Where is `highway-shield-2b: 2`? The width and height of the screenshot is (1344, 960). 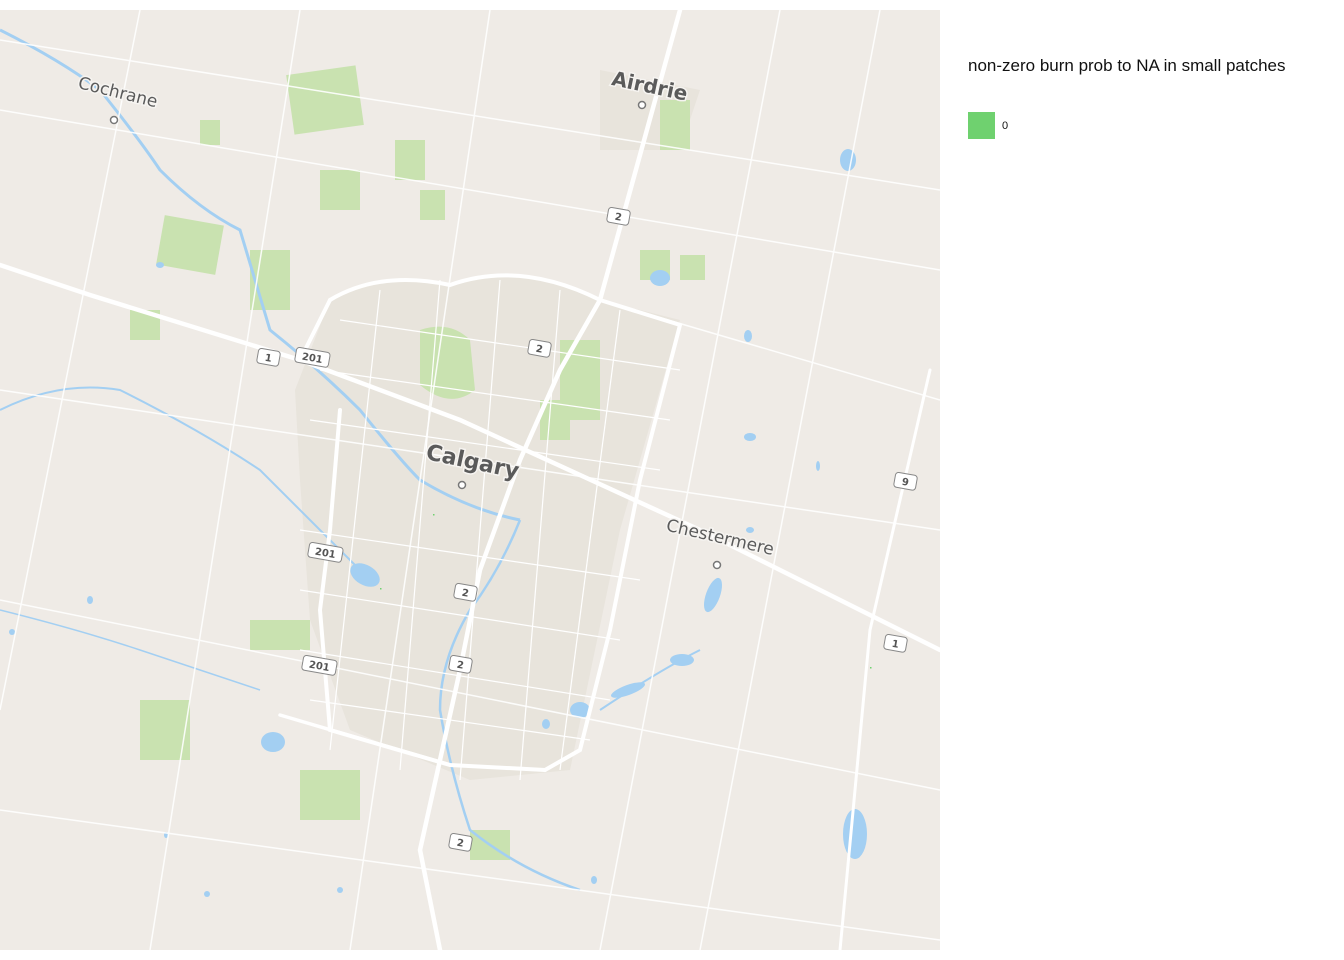
highway-shield-2b: 2 is located at coordinates (539, 348).